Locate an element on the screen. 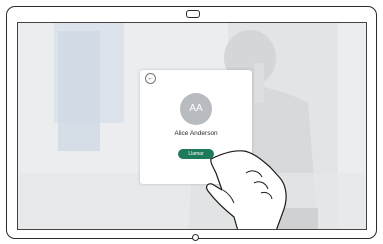  camera-icon is located at coordinates (193, 14).